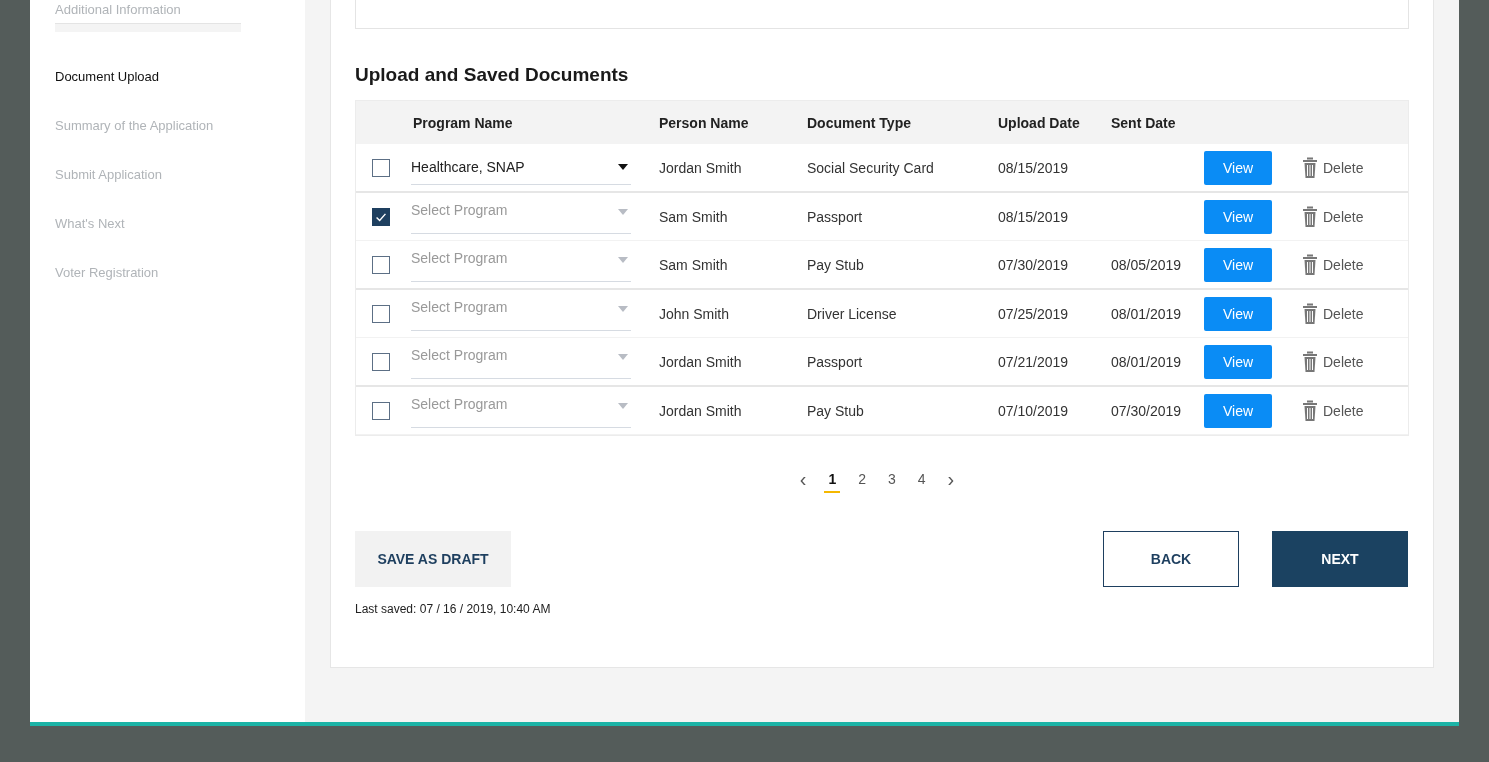  I want to click on column-header: Person Name, so click(704, 122).